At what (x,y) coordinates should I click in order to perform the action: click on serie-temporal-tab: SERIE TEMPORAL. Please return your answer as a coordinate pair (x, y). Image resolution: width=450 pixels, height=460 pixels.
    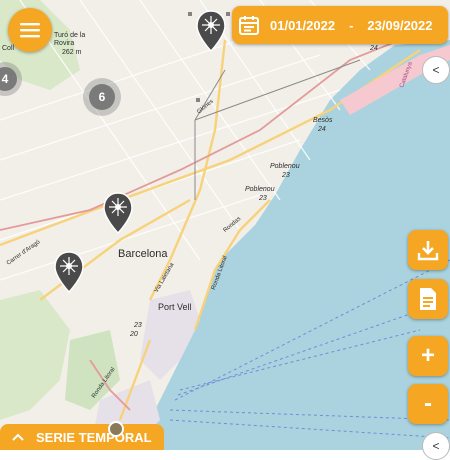
    Looking at the image, I should click on (82, 437).